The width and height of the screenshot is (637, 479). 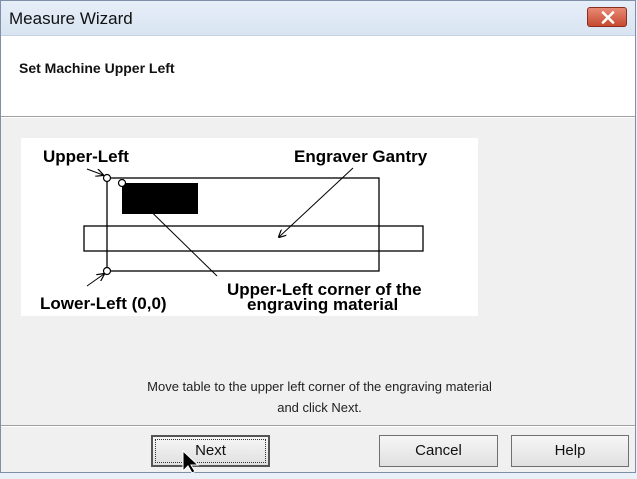 What do you see at coordinates (103, 303) in the screenshot?
I see `label-lower-left: Lower-Left (0,0)` at bounding box center [103, 303].